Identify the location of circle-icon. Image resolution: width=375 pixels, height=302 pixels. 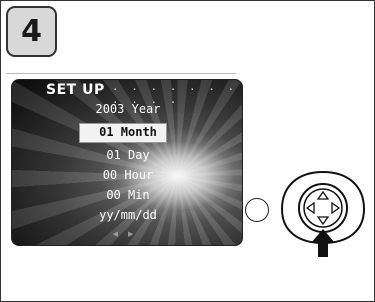
(257, 210).